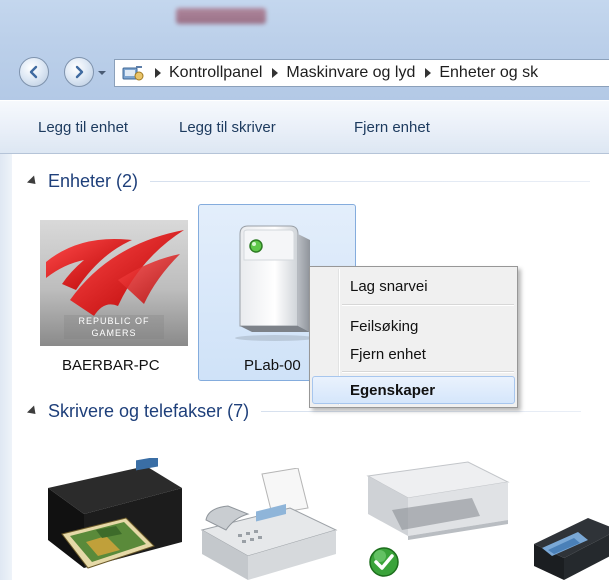 The image size is (609, 580). What do you see at coordinates (389, 286) in the screenshot?
I see `menu-item-create-shortcut: Lag snarvei` at bounding box center [389, 286].